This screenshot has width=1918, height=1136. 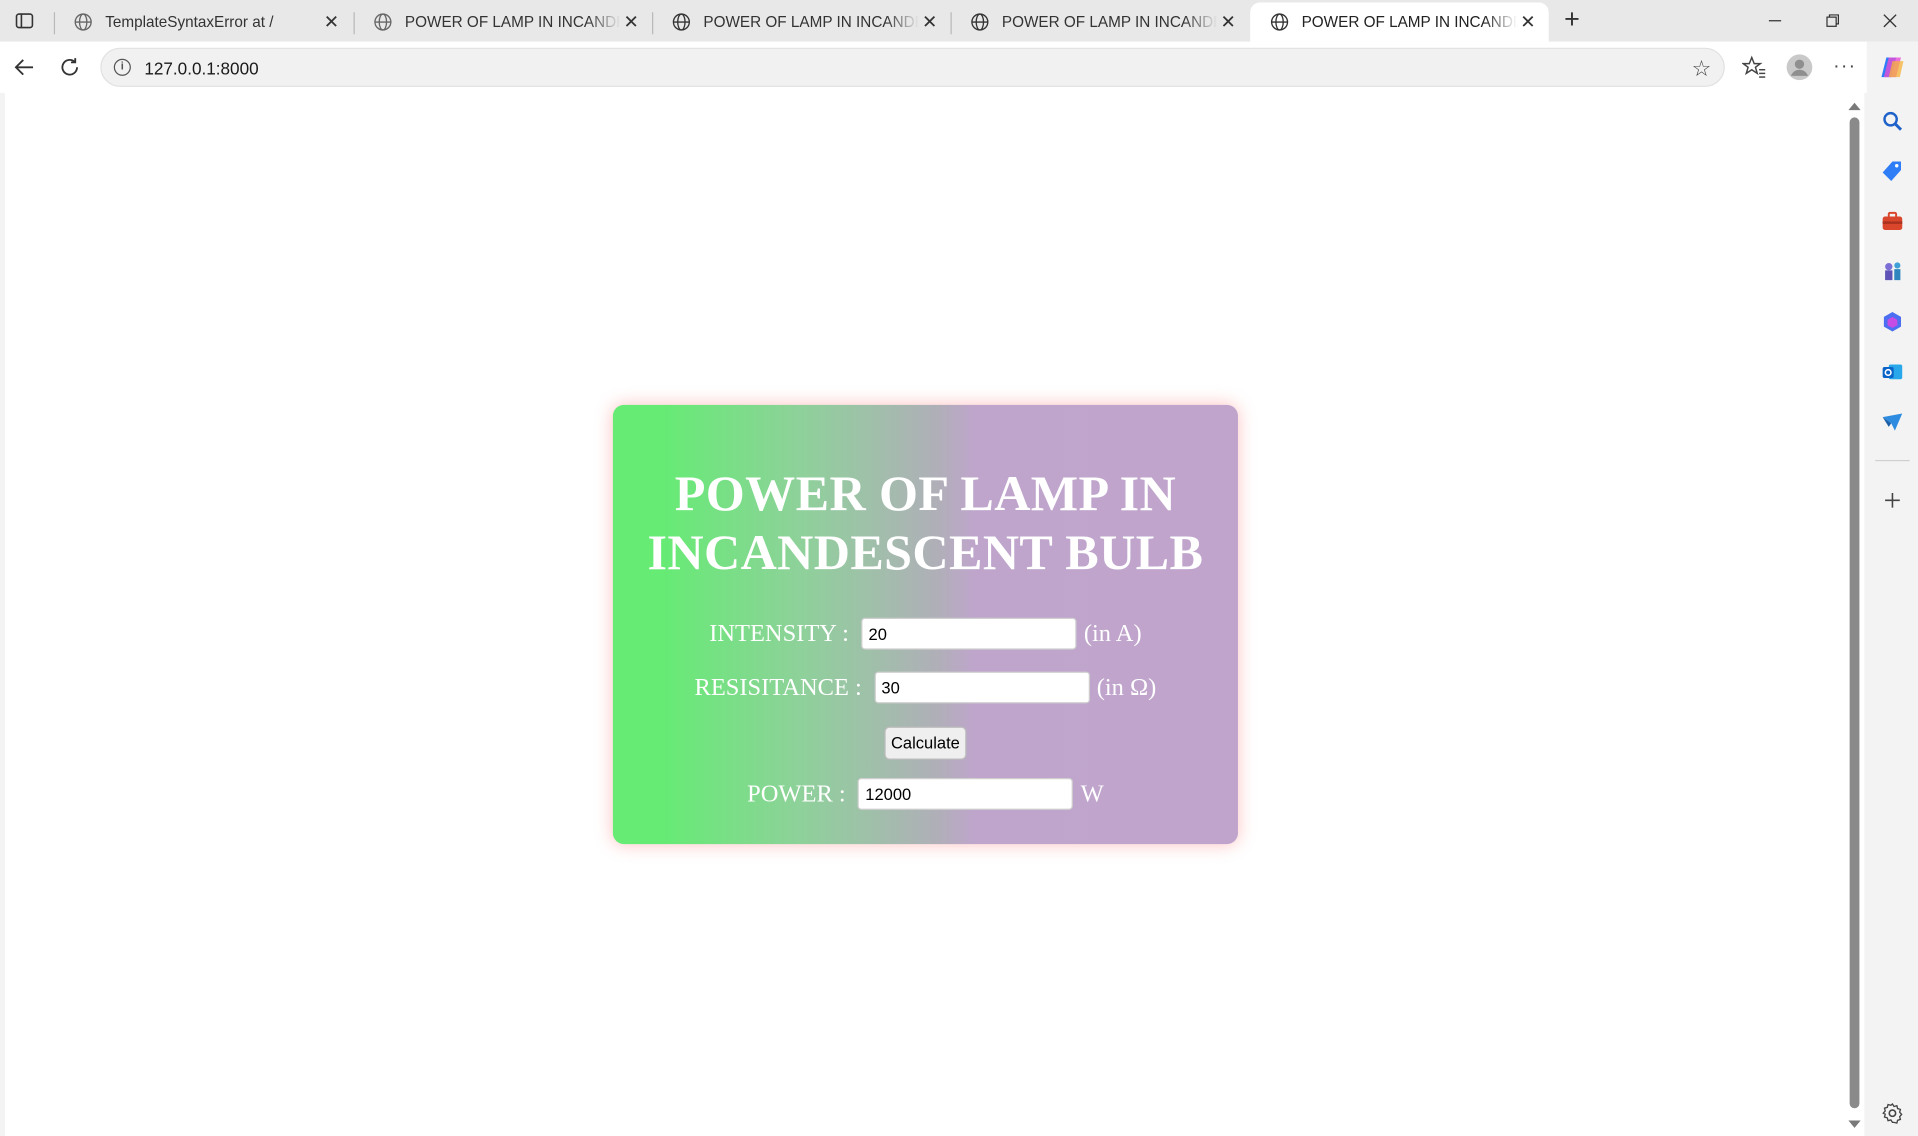 I want to click on minimize-button, so click(x=1775, y=21).